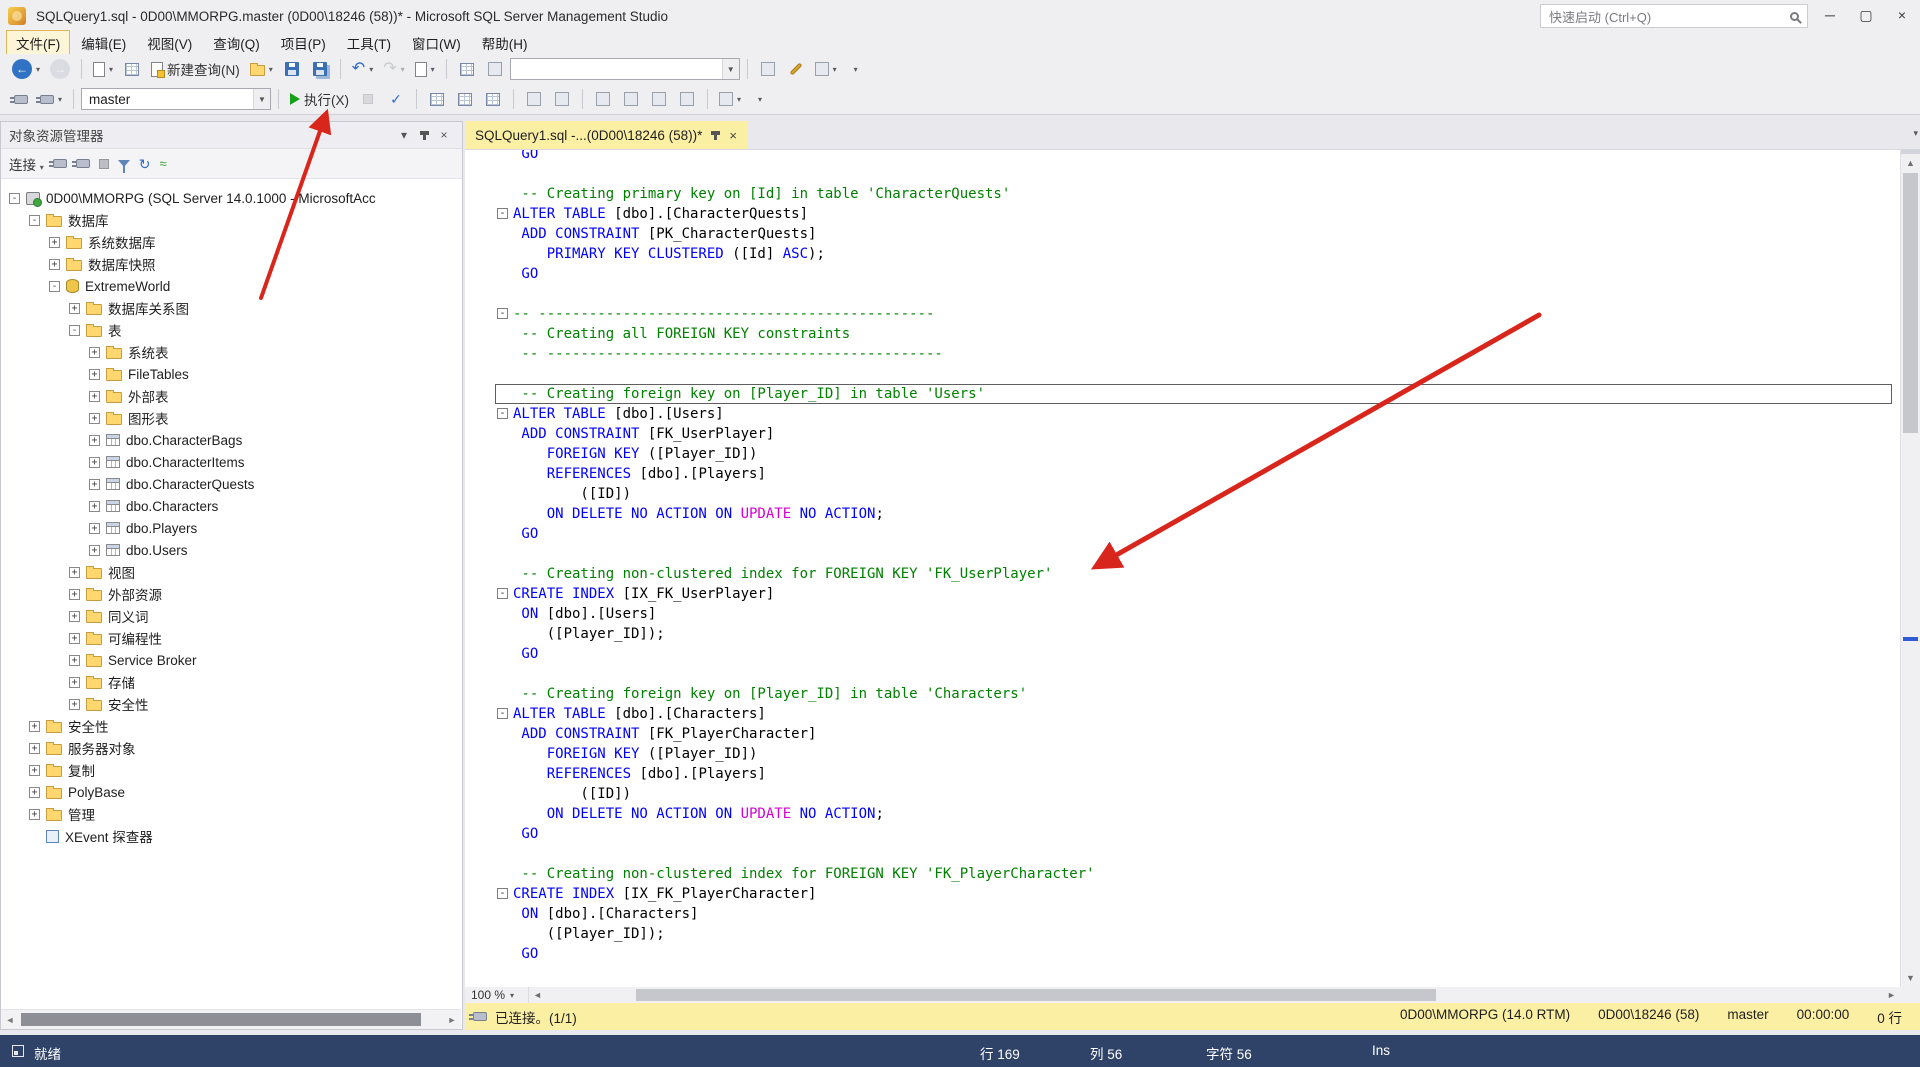  Describe the element at coordinates (603, 99) in the screenshot. I see `comment-button` at that location.